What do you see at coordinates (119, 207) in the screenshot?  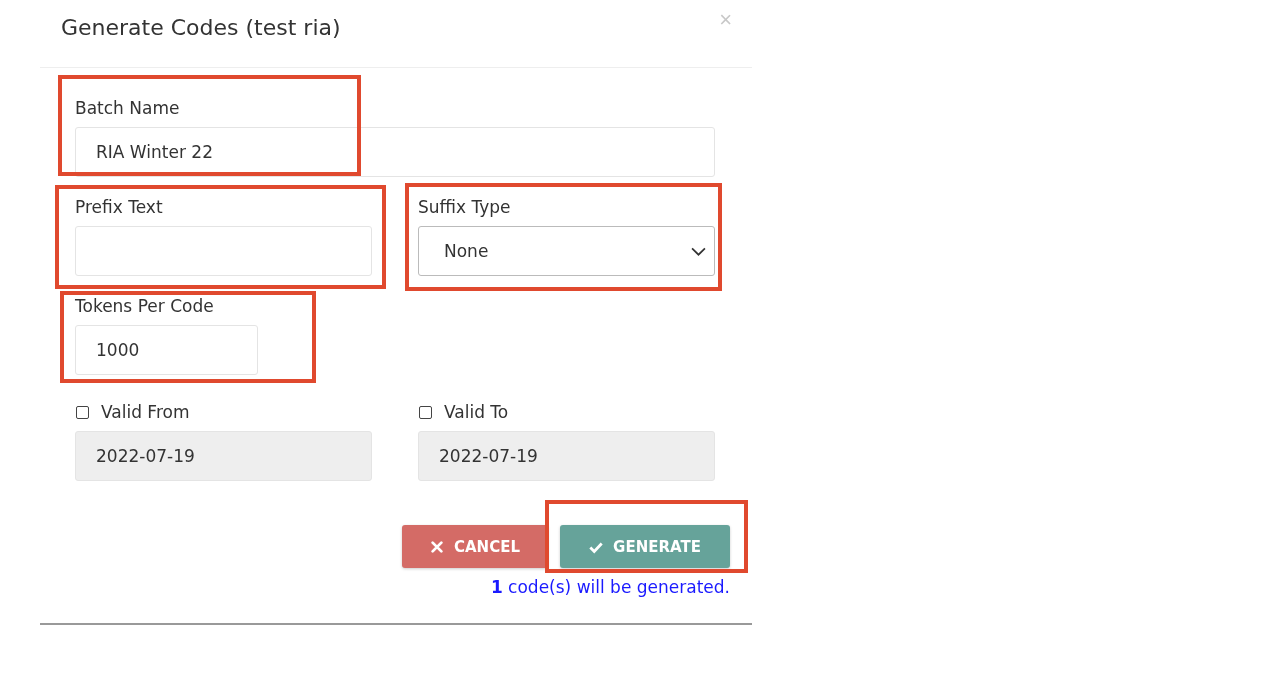 I see `field-label: Prefix Text` at bounding box center [119, 207].